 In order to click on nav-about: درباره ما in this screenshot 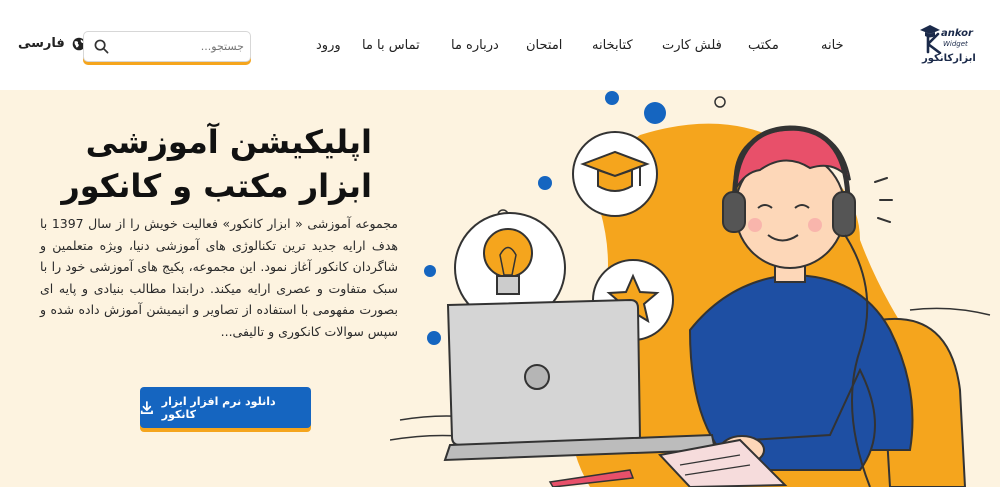, I will do `click(475, 47)`.